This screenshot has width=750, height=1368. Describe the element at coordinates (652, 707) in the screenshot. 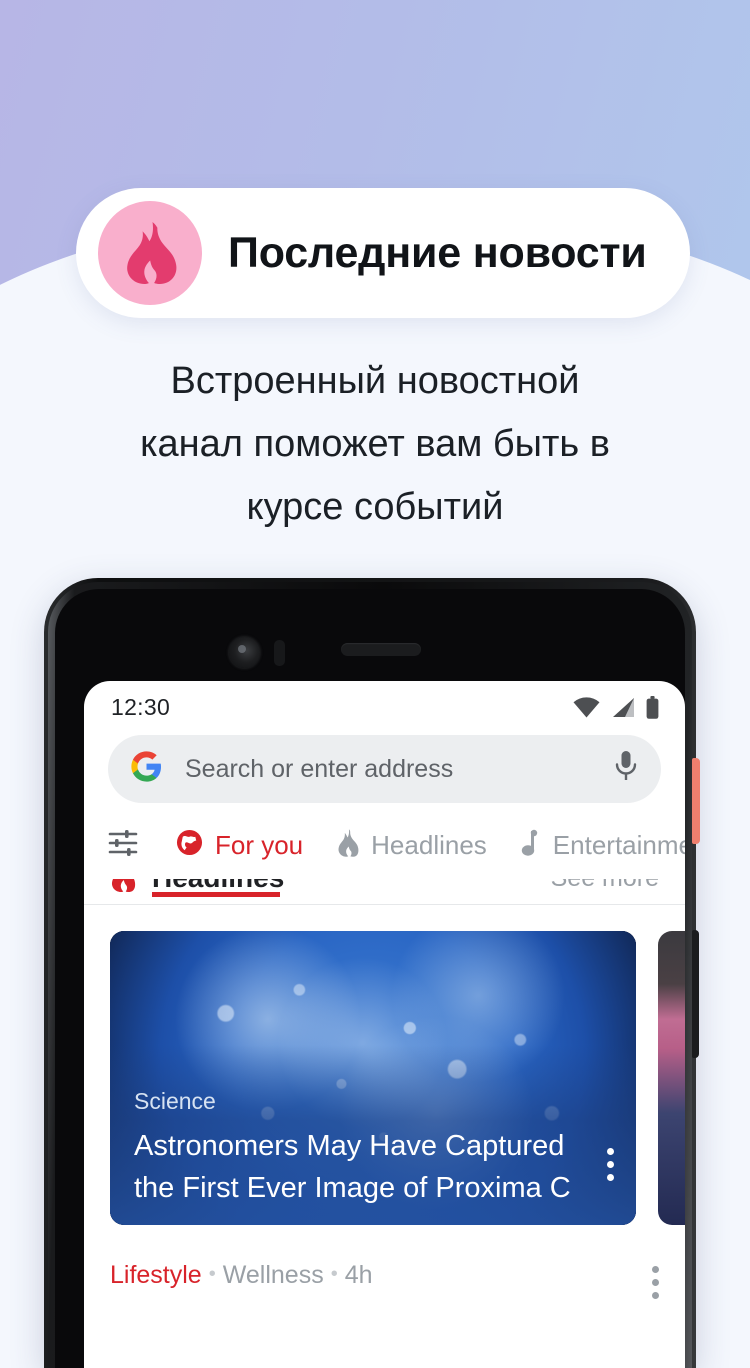

I see `battery-icon` at that location.